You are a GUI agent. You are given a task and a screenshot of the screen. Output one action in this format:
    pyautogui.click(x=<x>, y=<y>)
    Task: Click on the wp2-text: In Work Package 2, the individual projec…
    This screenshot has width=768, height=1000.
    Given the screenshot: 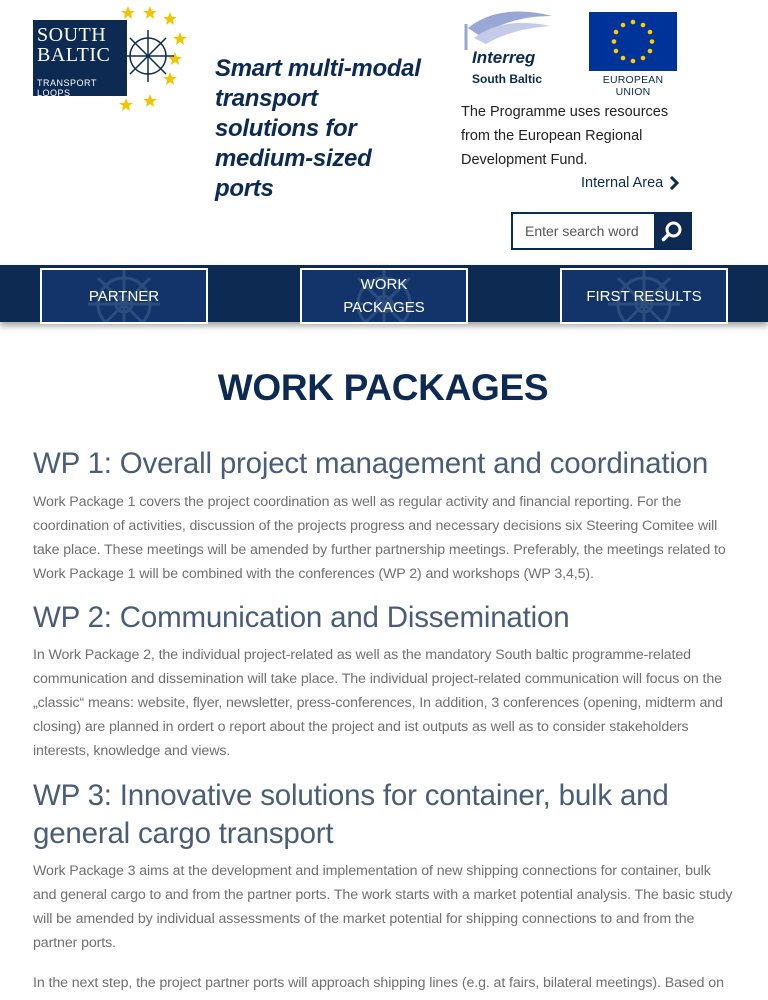 What is the action you would take?
    pyautogui.click(x=378, y=703)
    